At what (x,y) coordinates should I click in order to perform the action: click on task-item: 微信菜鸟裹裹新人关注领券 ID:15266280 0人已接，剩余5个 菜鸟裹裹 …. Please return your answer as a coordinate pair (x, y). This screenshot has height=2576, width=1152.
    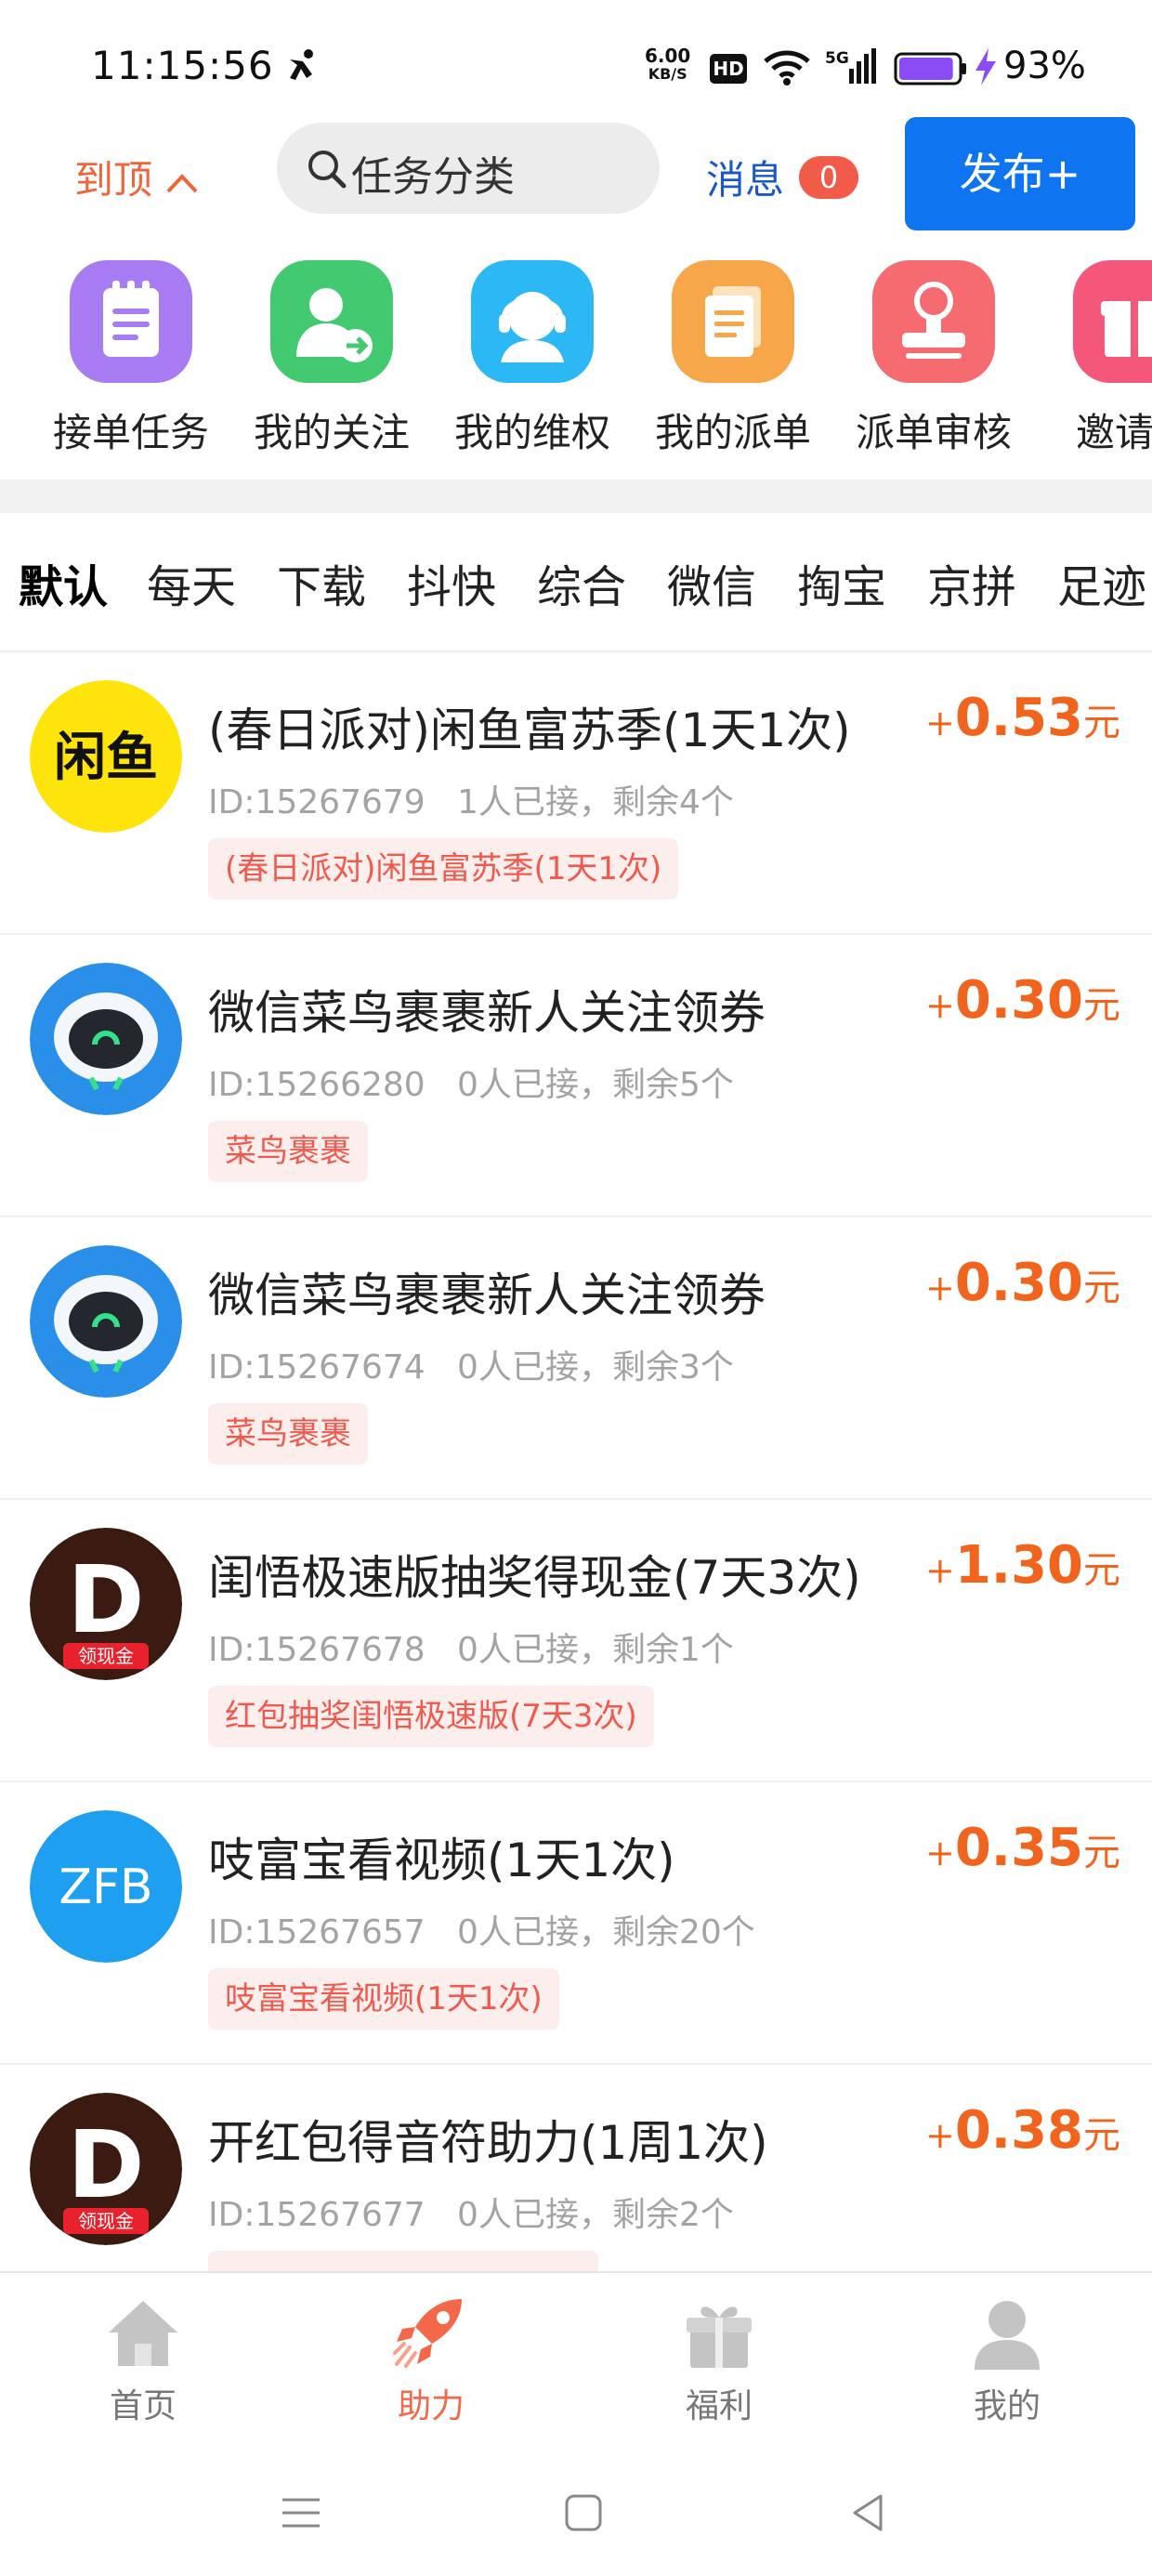
    Looking at the image, I should click on (576, 1076).